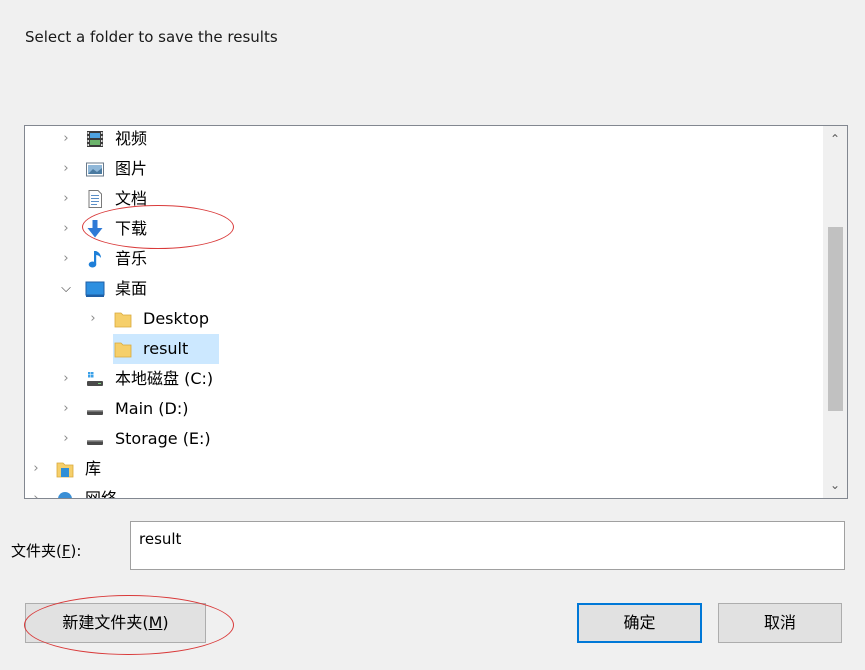  Describe the element at coordinates (835, 485) in the screenshot. I see `scroll-down-icon: ⌄` at that location.